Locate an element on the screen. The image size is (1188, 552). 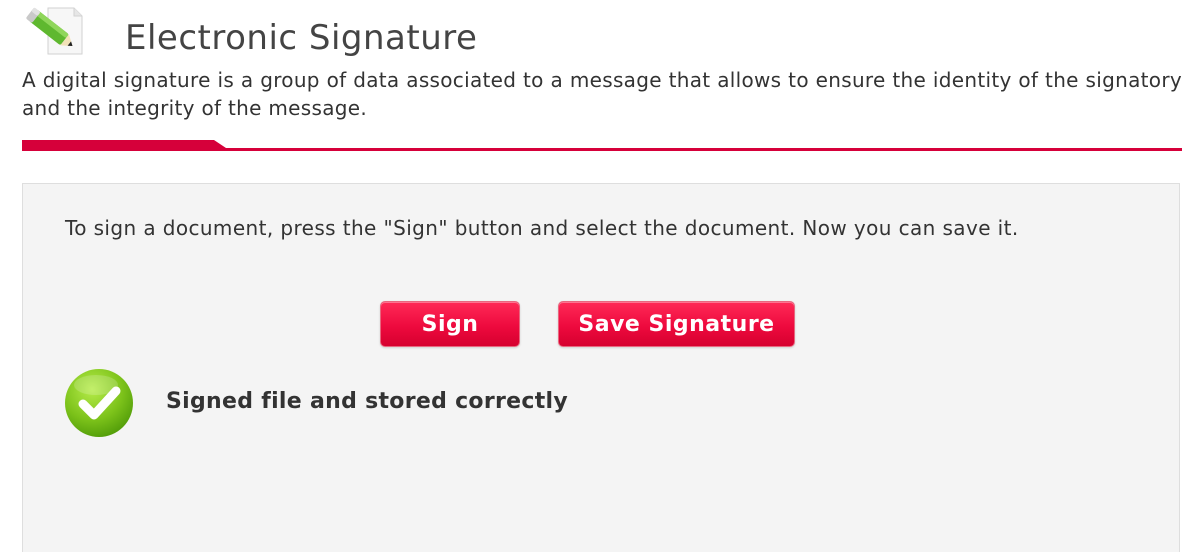
save-signature-button: Save Signature is located at coordinates (676, 324).